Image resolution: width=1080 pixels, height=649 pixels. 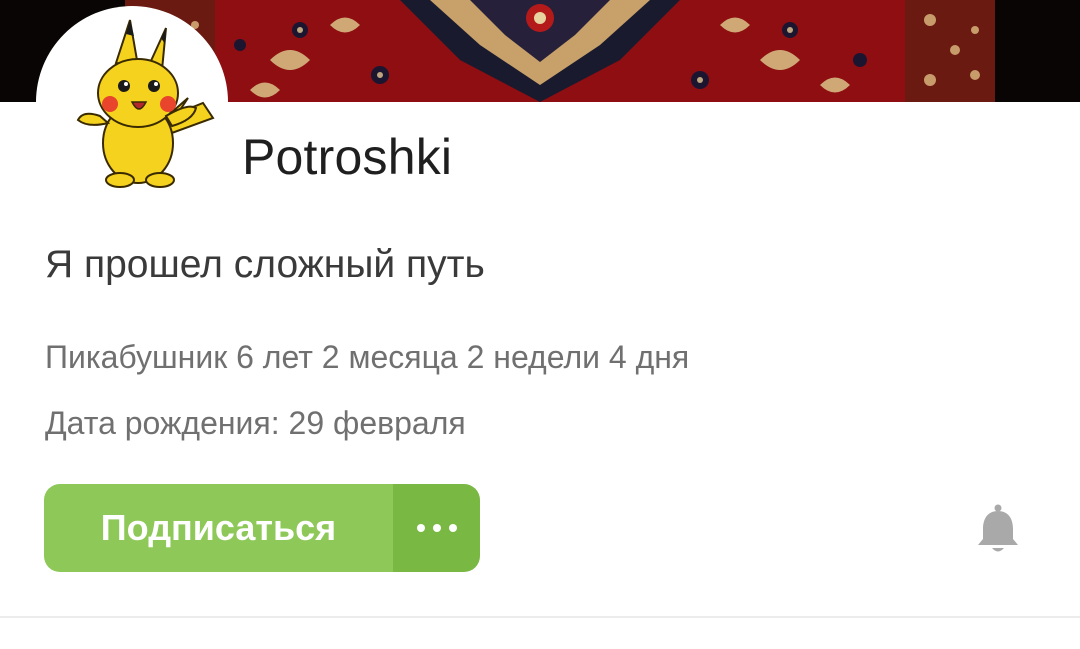 What do you see at coordinates (347, 157) in the screenshot?
I see `username: Potroshki` at bounding box center [347, 157].